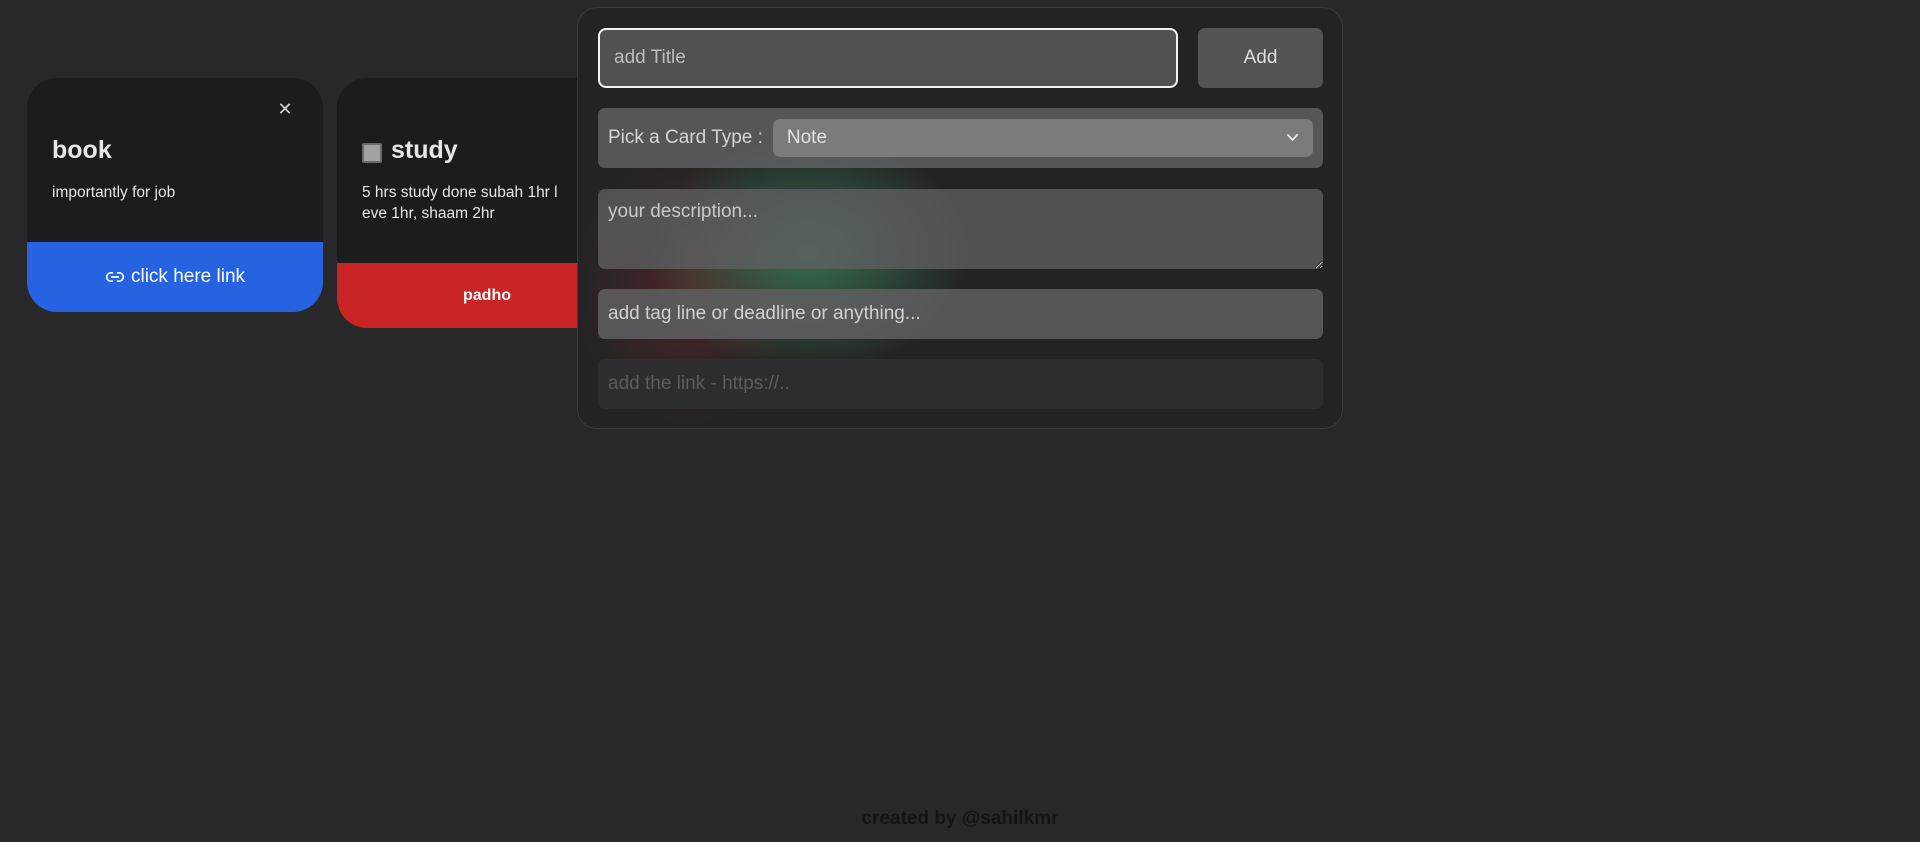  What do you see at coordinates (82, 150) in the screenshot?
I see `card-title: book` at bounding box center [82, 150].